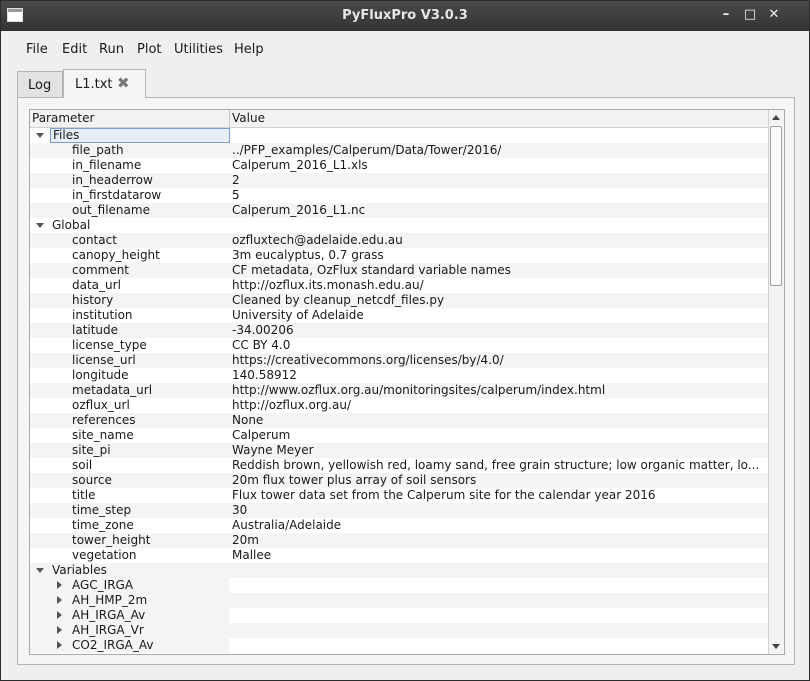 This screenshot has height=681, width=810. I want to click on tree-row: ozflux_url http://ozflux.org.au/, so click(400, 405).